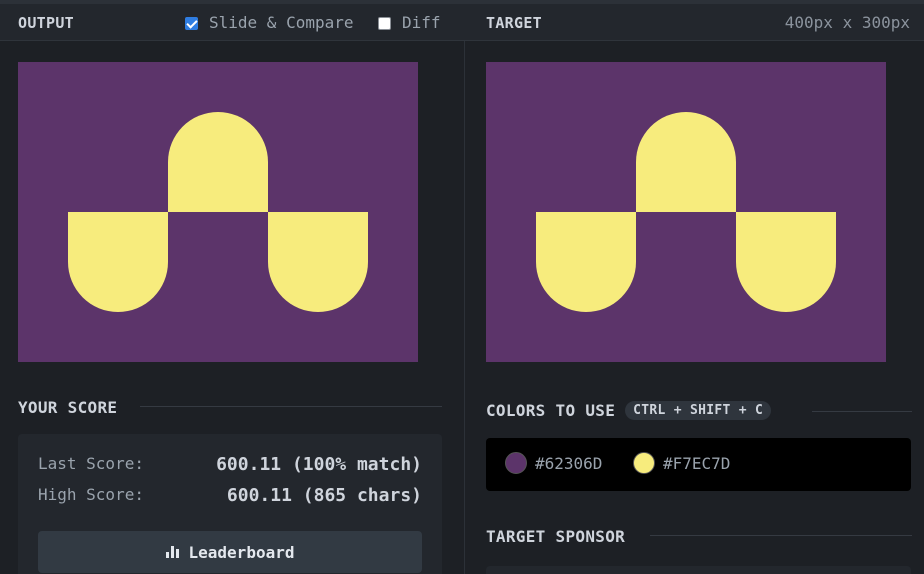  What do you see at coordinates (46, 23) in the screenshot?
I see `output-title: OUTPUT` at bounding box center [46, 23].